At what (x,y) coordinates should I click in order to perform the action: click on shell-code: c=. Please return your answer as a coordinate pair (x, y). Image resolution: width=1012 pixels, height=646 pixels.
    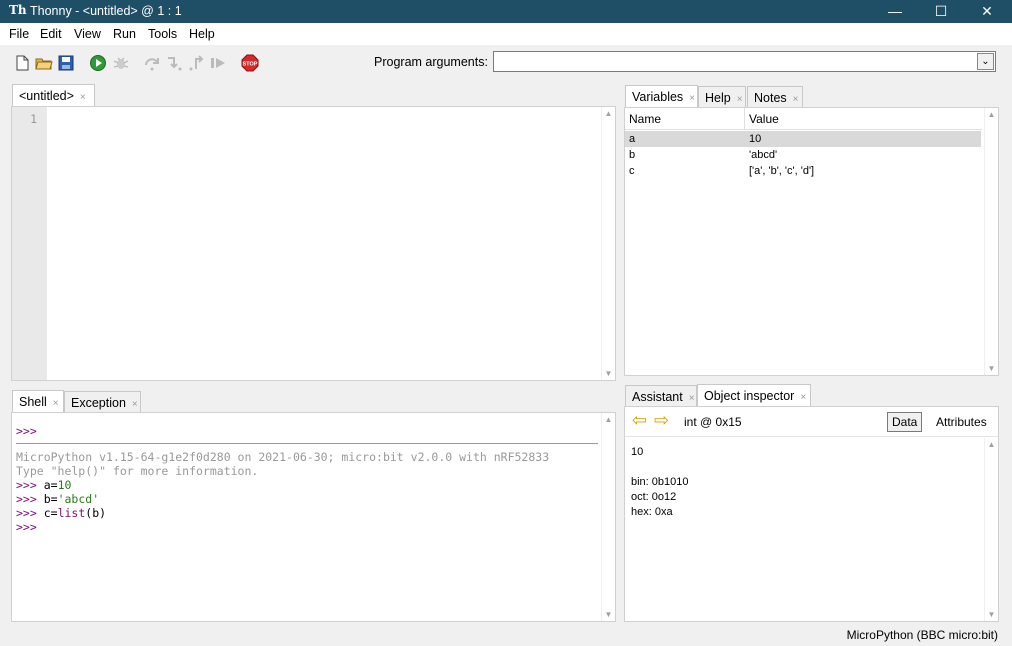
    Looking at the image, I should click on (50, 513).